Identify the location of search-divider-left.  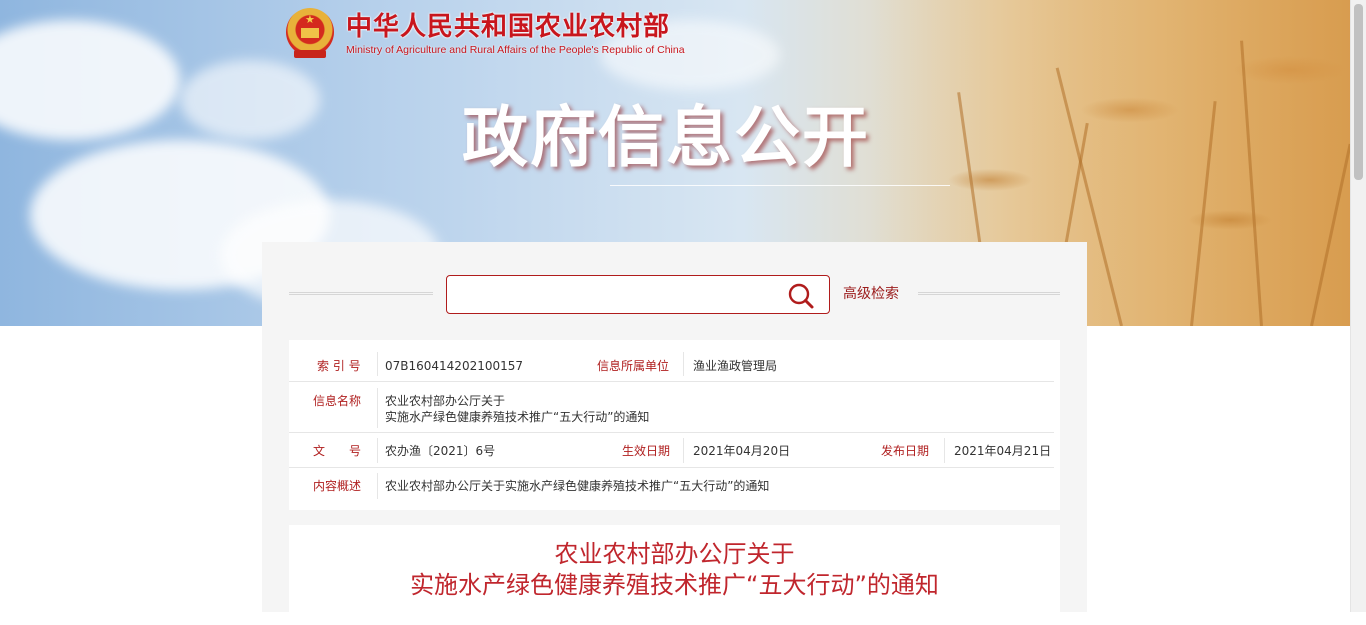
(361, 293).